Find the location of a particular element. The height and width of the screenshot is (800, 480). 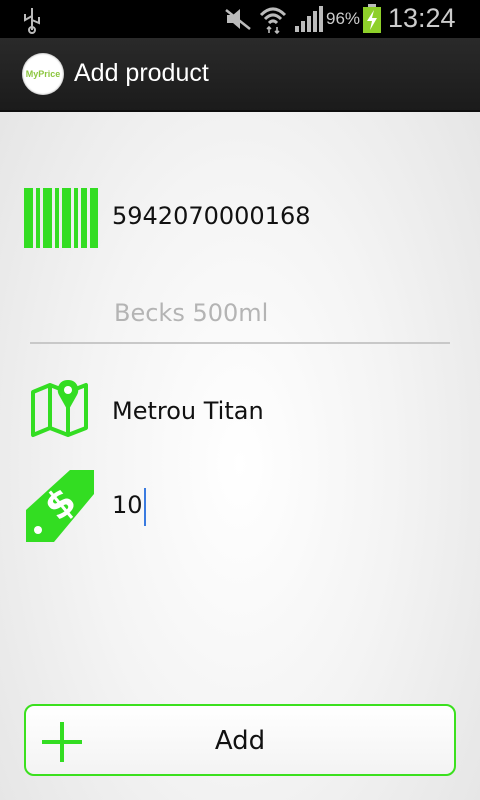

page-title: Add product is located at coordinates (141, 73).